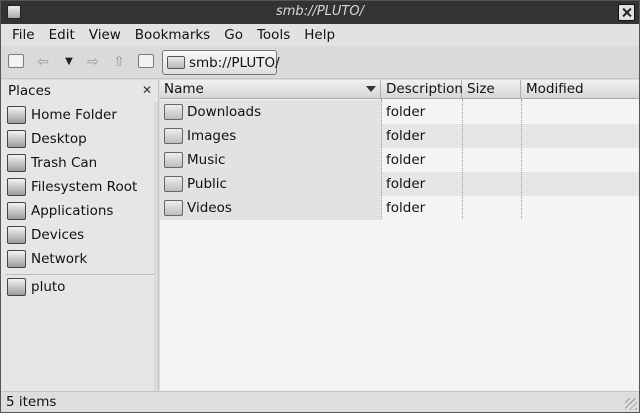 This screenshot has width=640, height=413. Describe the element at coordinates (156, 246) in the screenshot. I see `sidebar-scrollbar` at that location.